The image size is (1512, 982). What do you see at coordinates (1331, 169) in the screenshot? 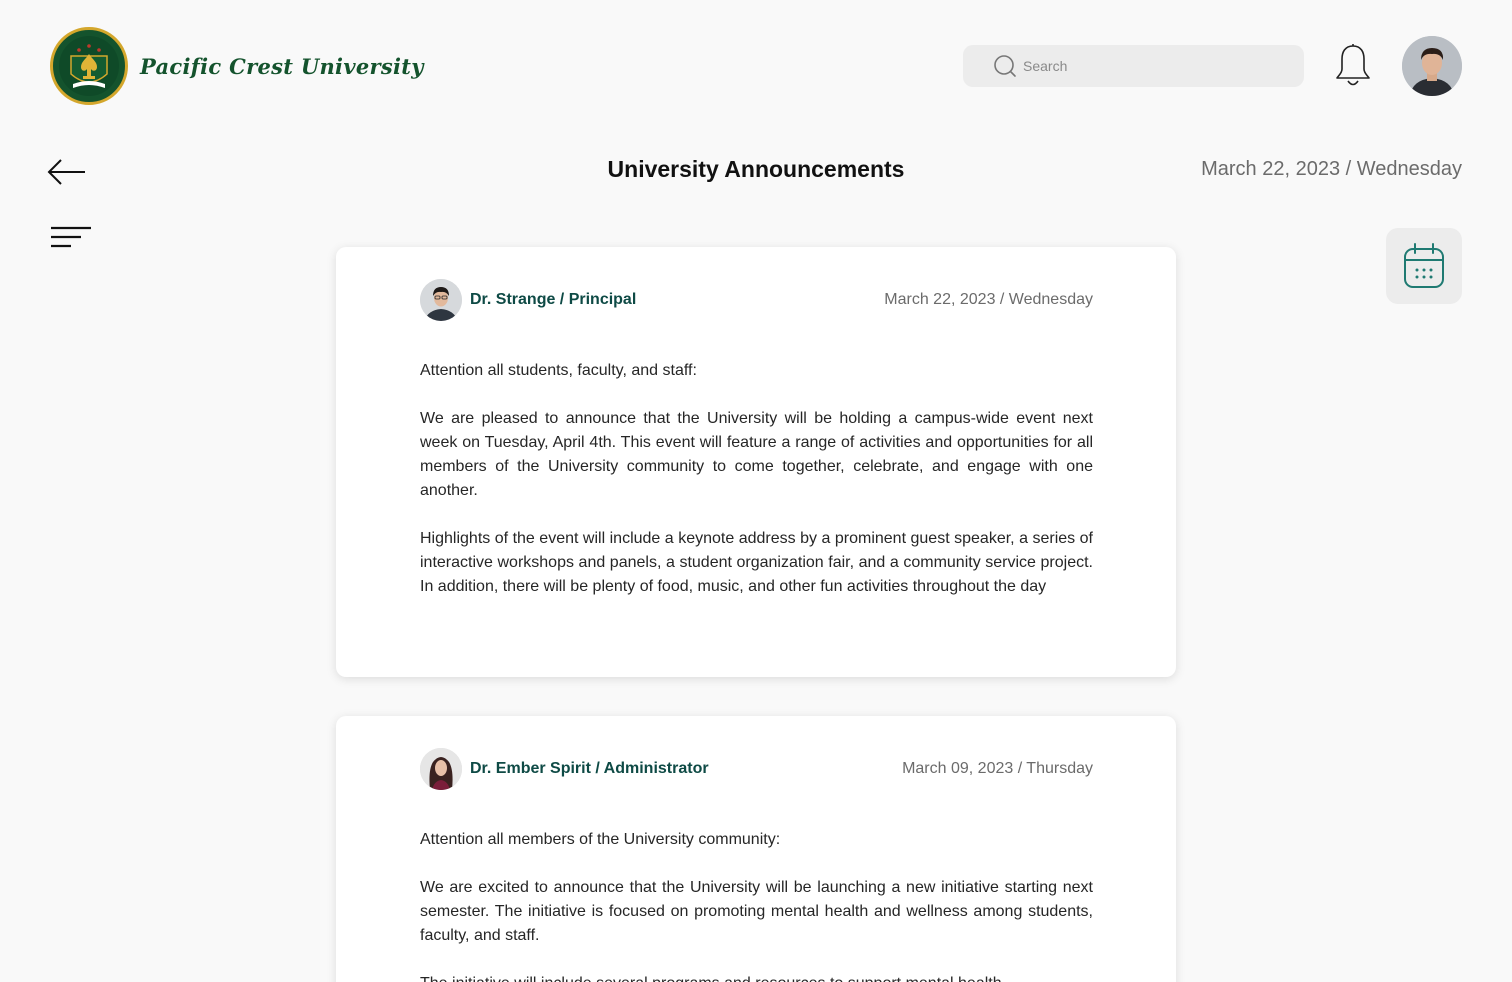
I see `current-date: March 22, 2023 / Wednesday` at bounding box center [1331, 169].